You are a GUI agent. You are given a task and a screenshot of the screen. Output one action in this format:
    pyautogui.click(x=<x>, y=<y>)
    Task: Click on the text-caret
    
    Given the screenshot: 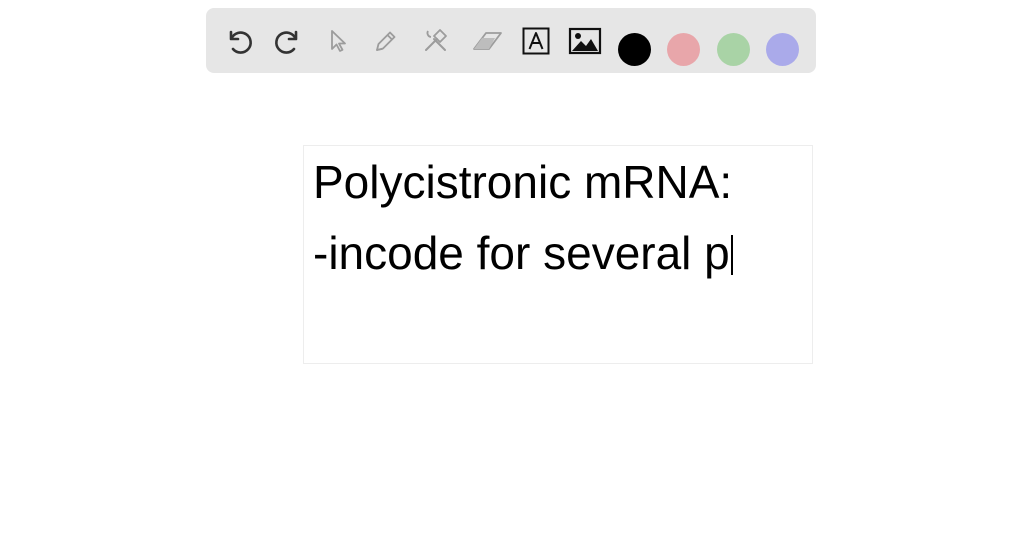 What is the action you would take?
    pyautogui.click(x=731, y=255)
    